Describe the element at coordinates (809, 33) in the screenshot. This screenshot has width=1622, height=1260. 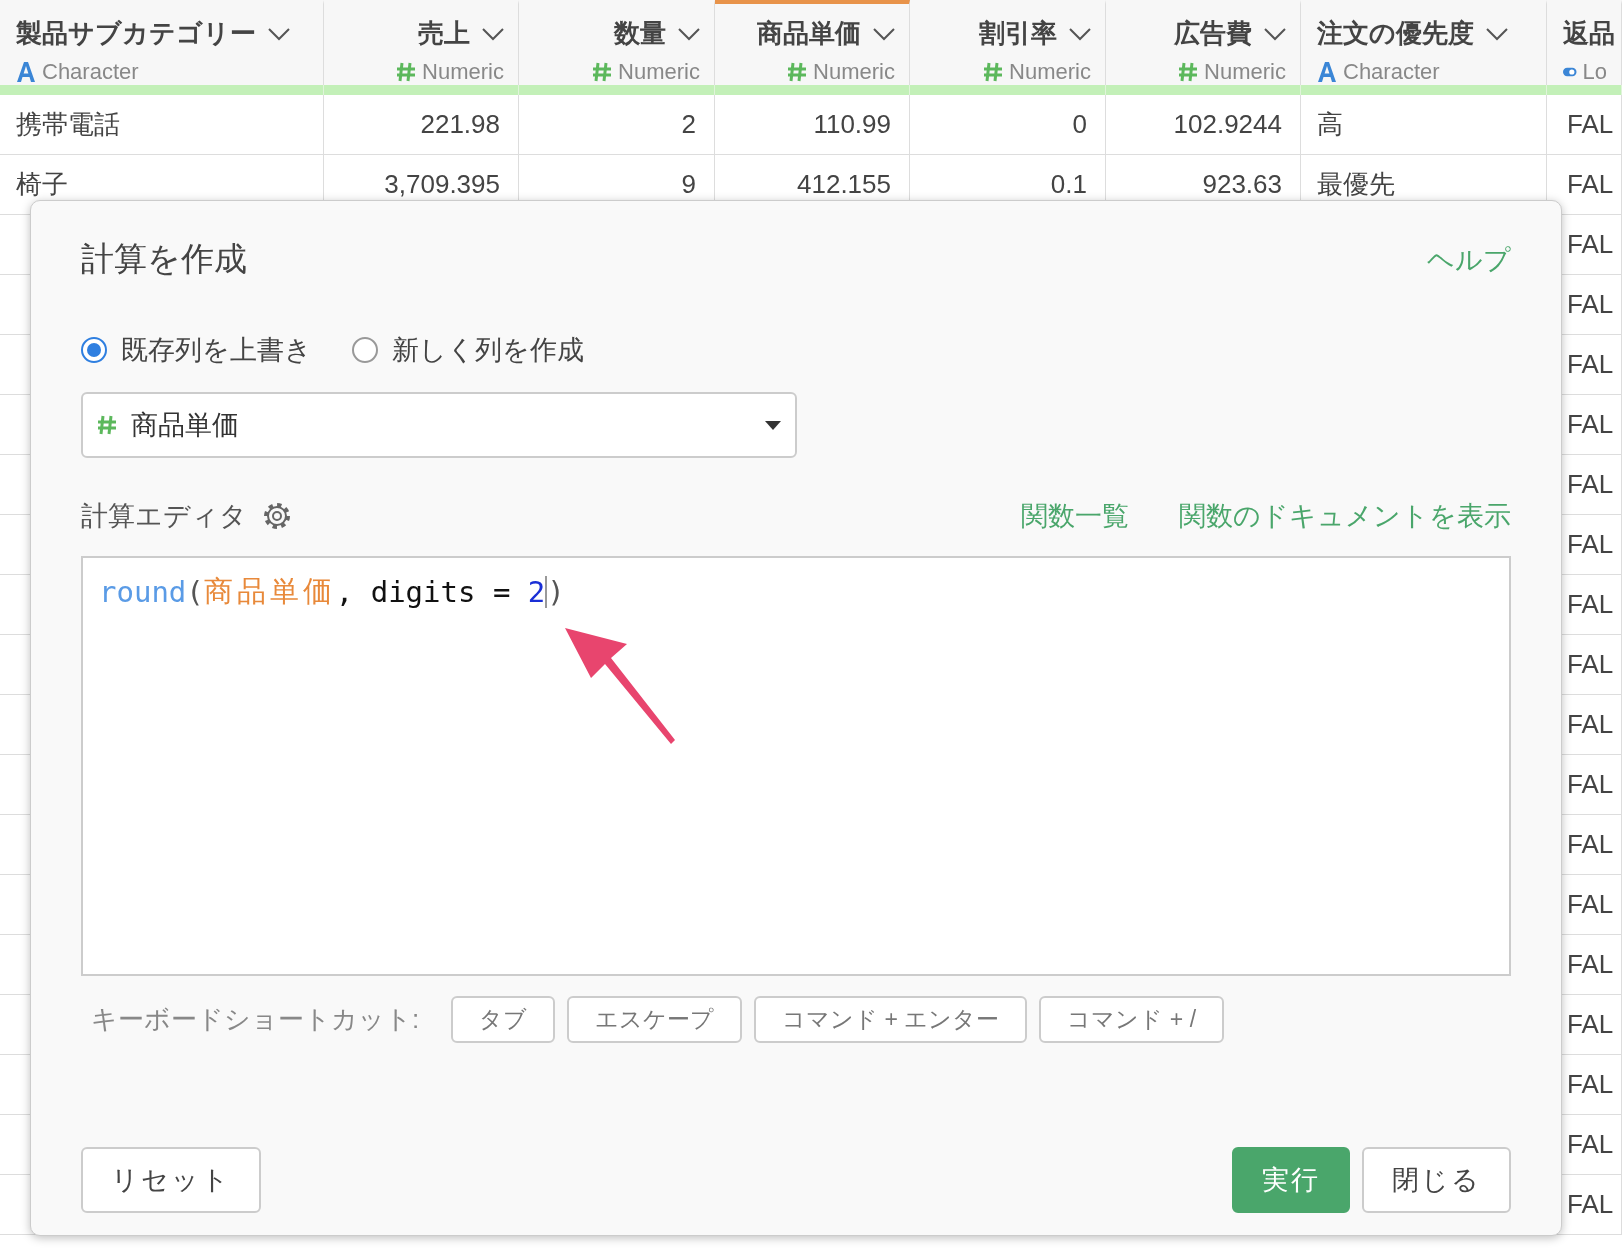
I see `column-name: 商品単価` at that location.